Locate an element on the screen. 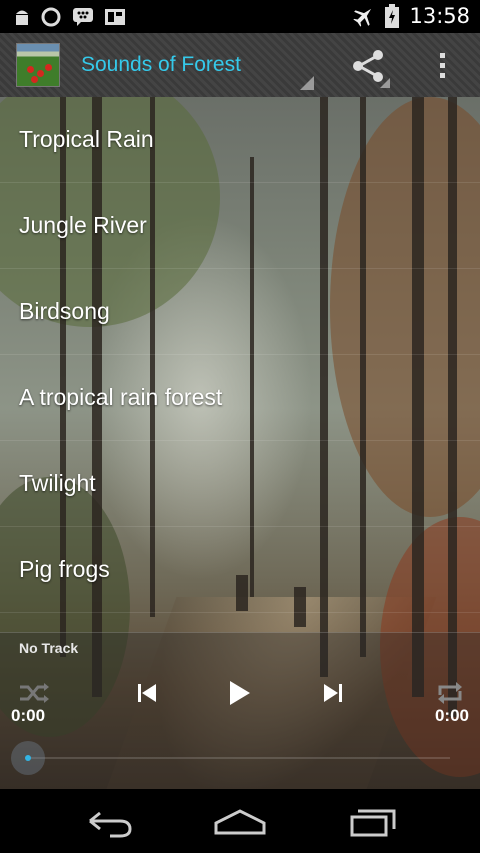  next-icon is located at coordinates (333, 693).